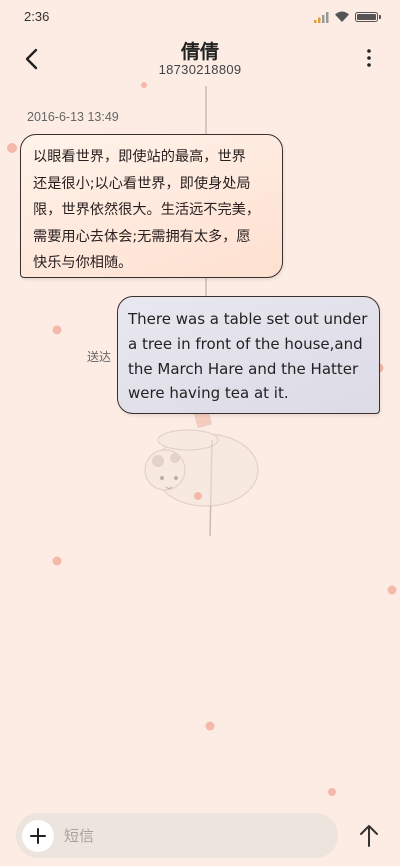 The height and width of the screenshot is (866, 400). I want to click on signal-icon, so click(321, 17).